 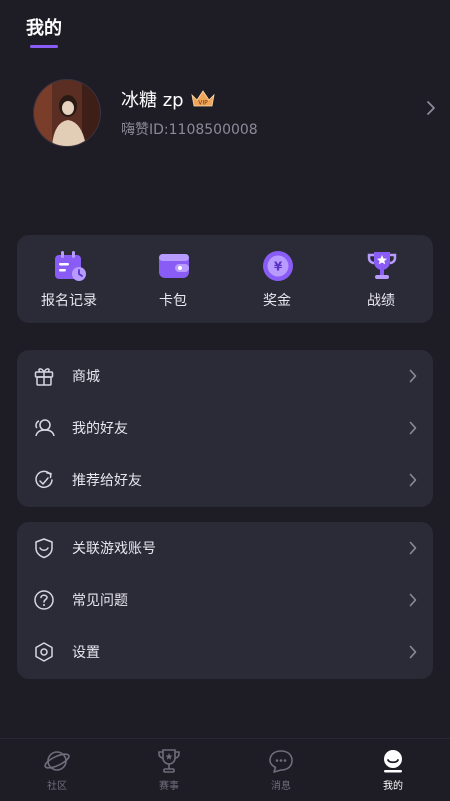 What do you see at coordinates (44, 600) in the screenshot?
I see `question-icon` at bounding box center [44, 600].